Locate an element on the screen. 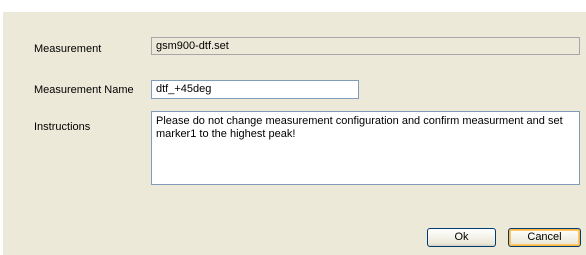 The height and width of the screenshot is (255, 586). cancel-button: Cancel is located at coordinates (544, 237).